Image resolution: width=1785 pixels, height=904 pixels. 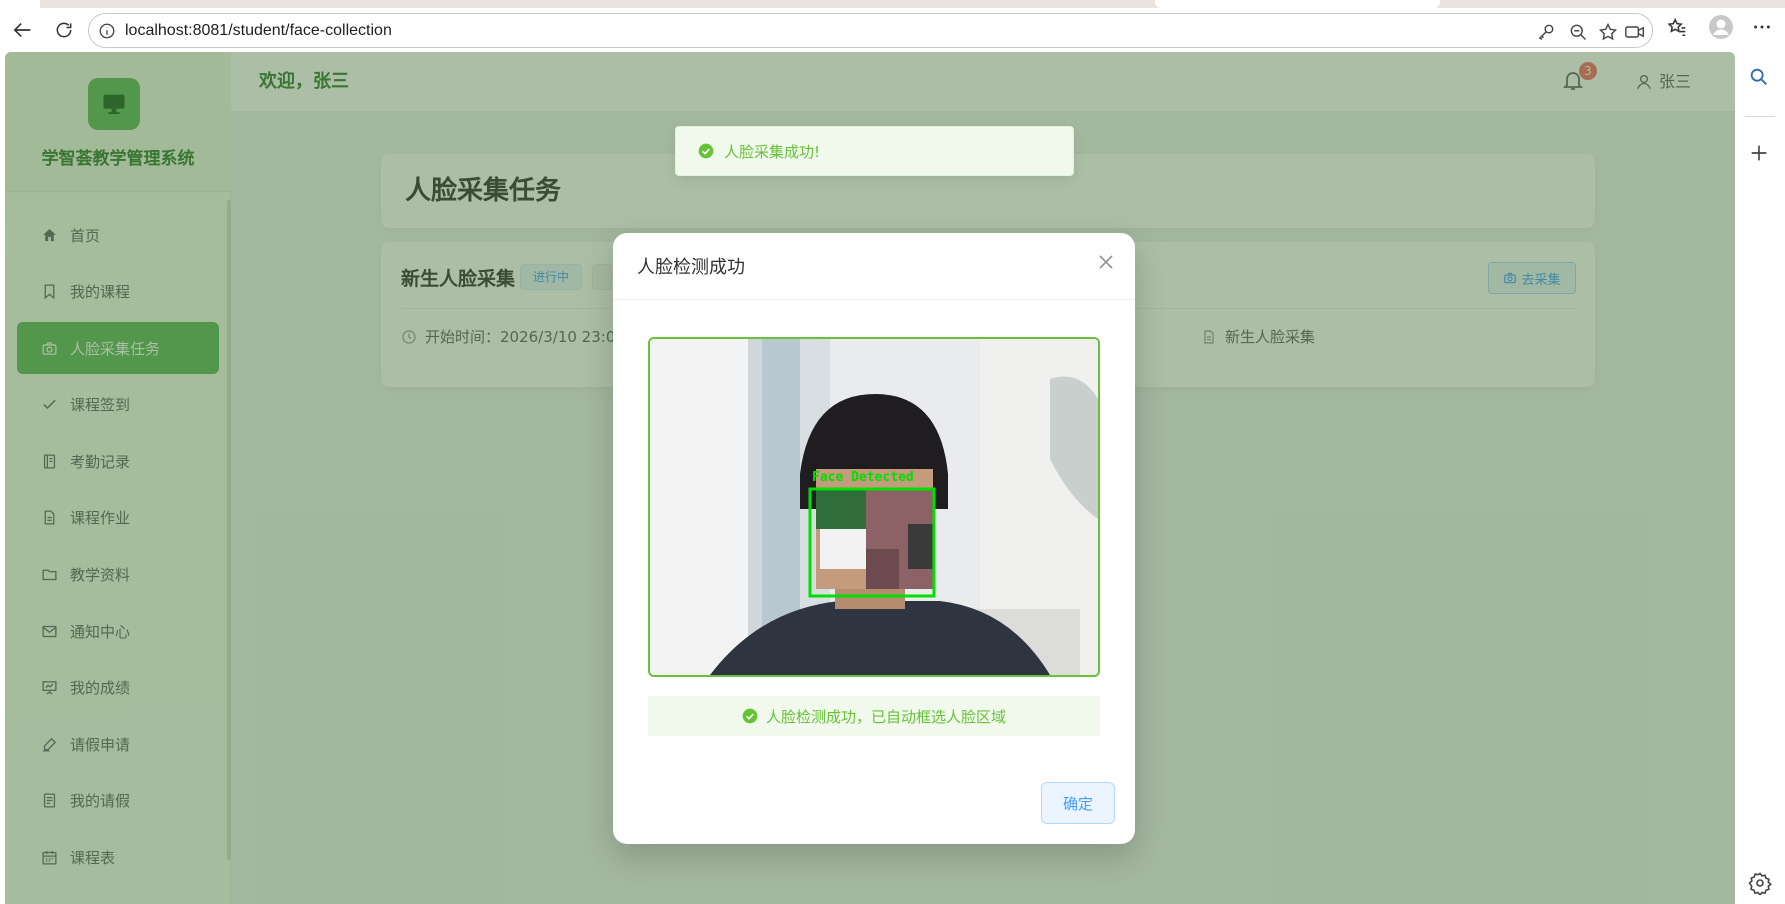 I want to click on favorites-icon, so click(x=1677, y=29).